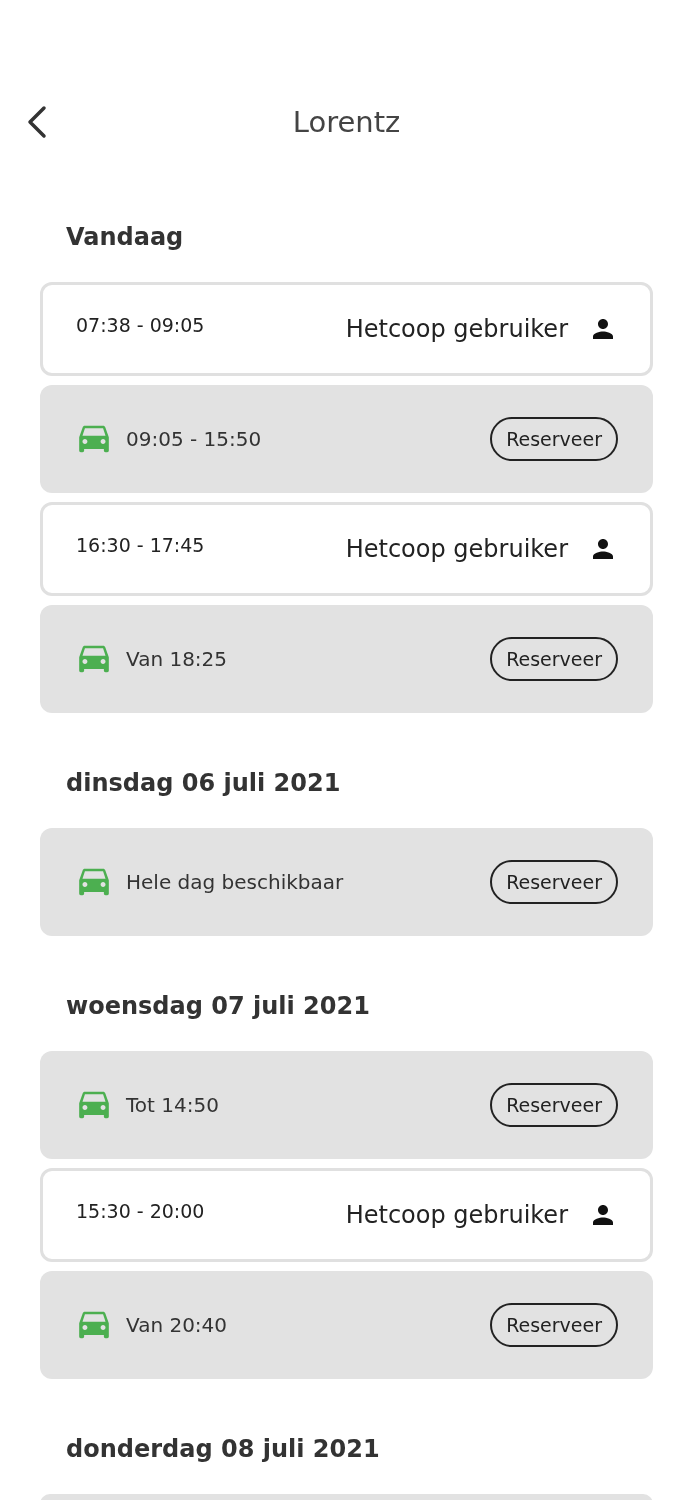 This screenshot has width=693, height=1500. What do you see at coordinates (125, 237) in the screenshot?
I see `day-heading: Vandaag` at bounding box center [125, 237].